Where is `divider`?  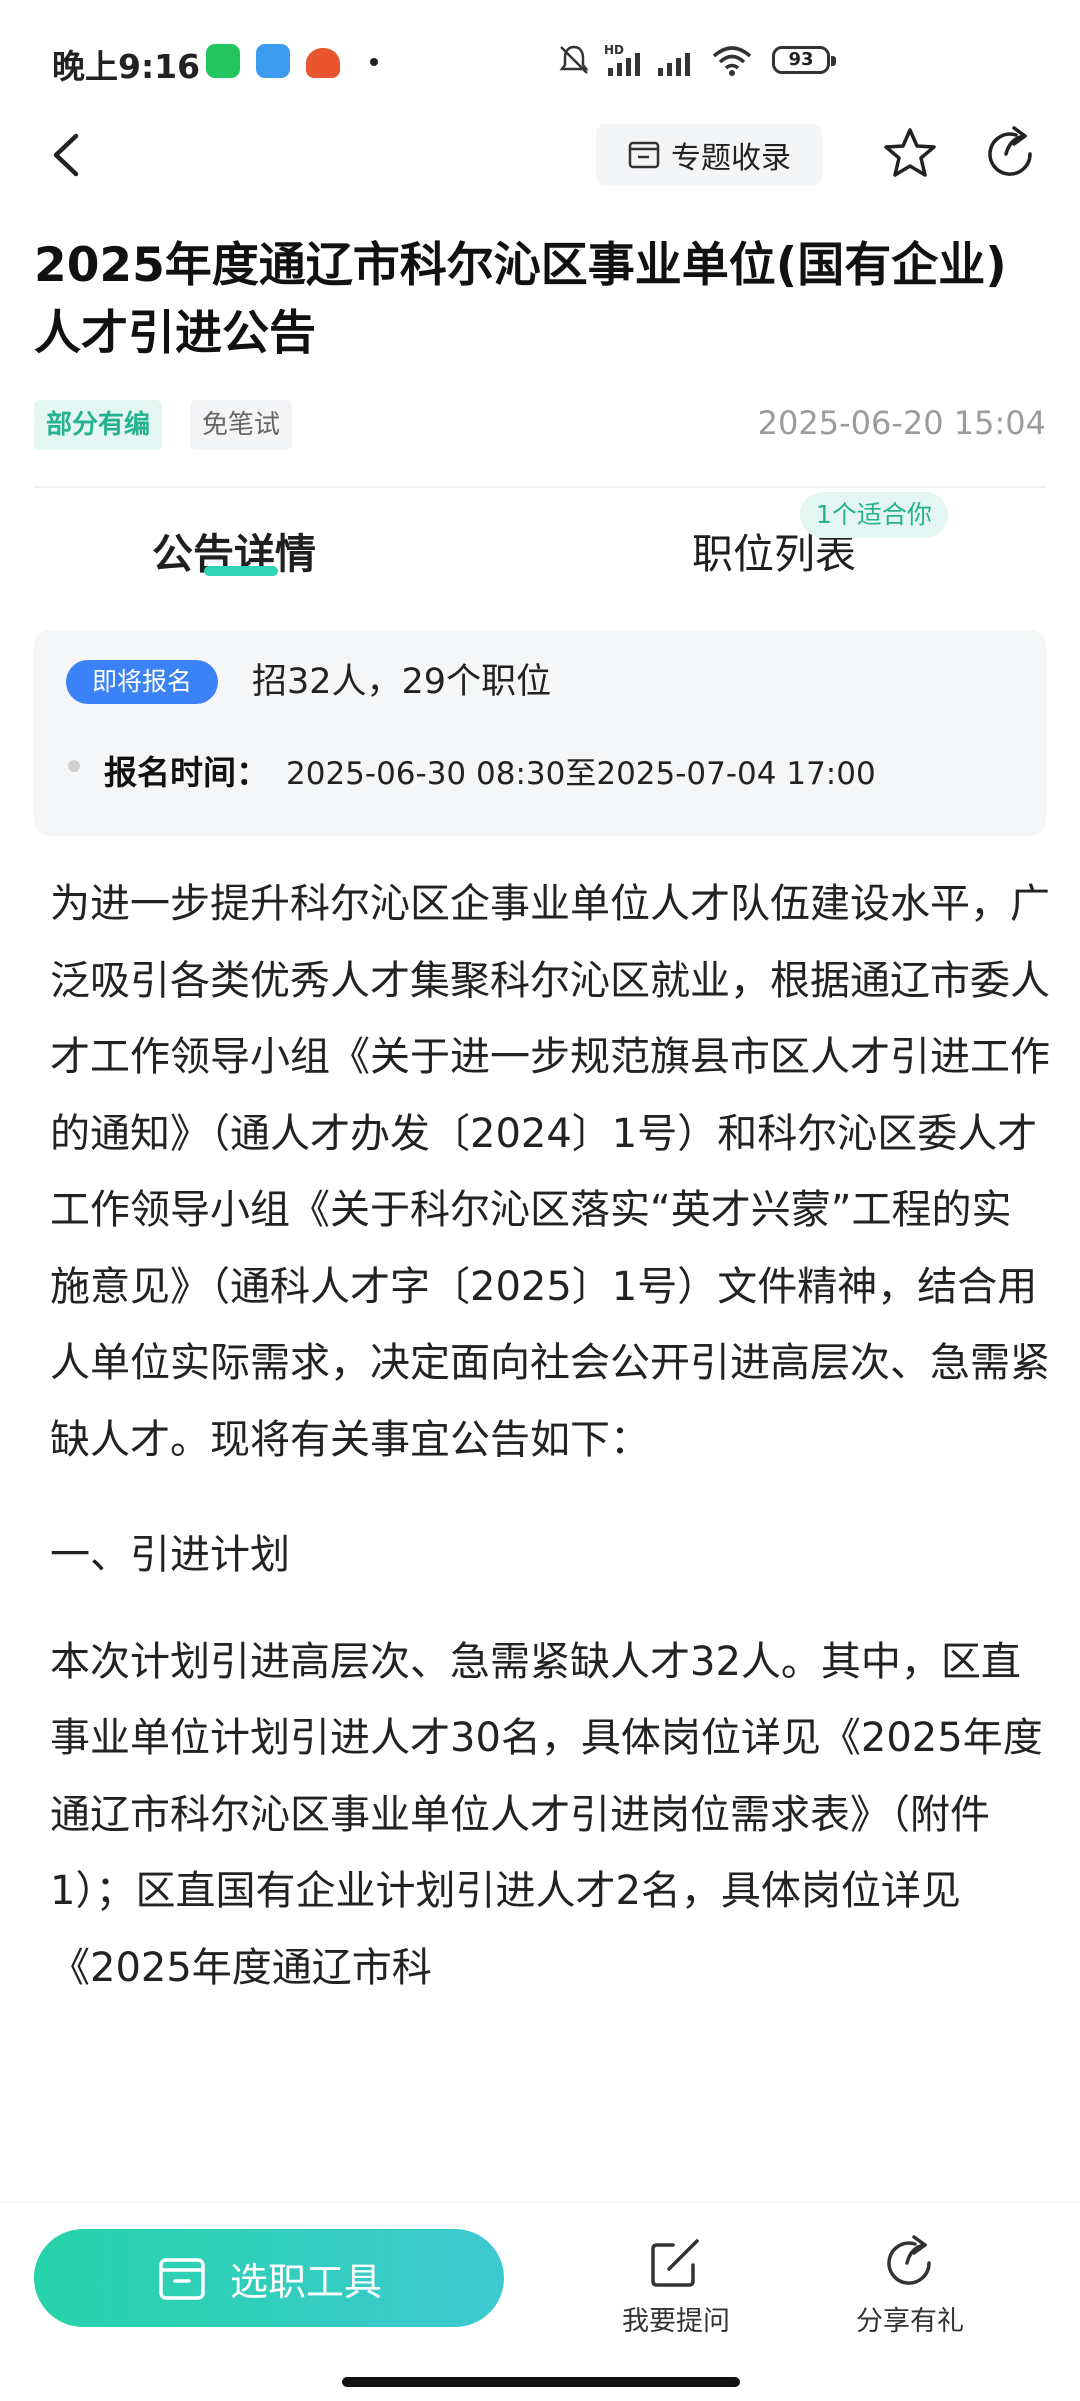
divider is located at coordinates (540, 487).